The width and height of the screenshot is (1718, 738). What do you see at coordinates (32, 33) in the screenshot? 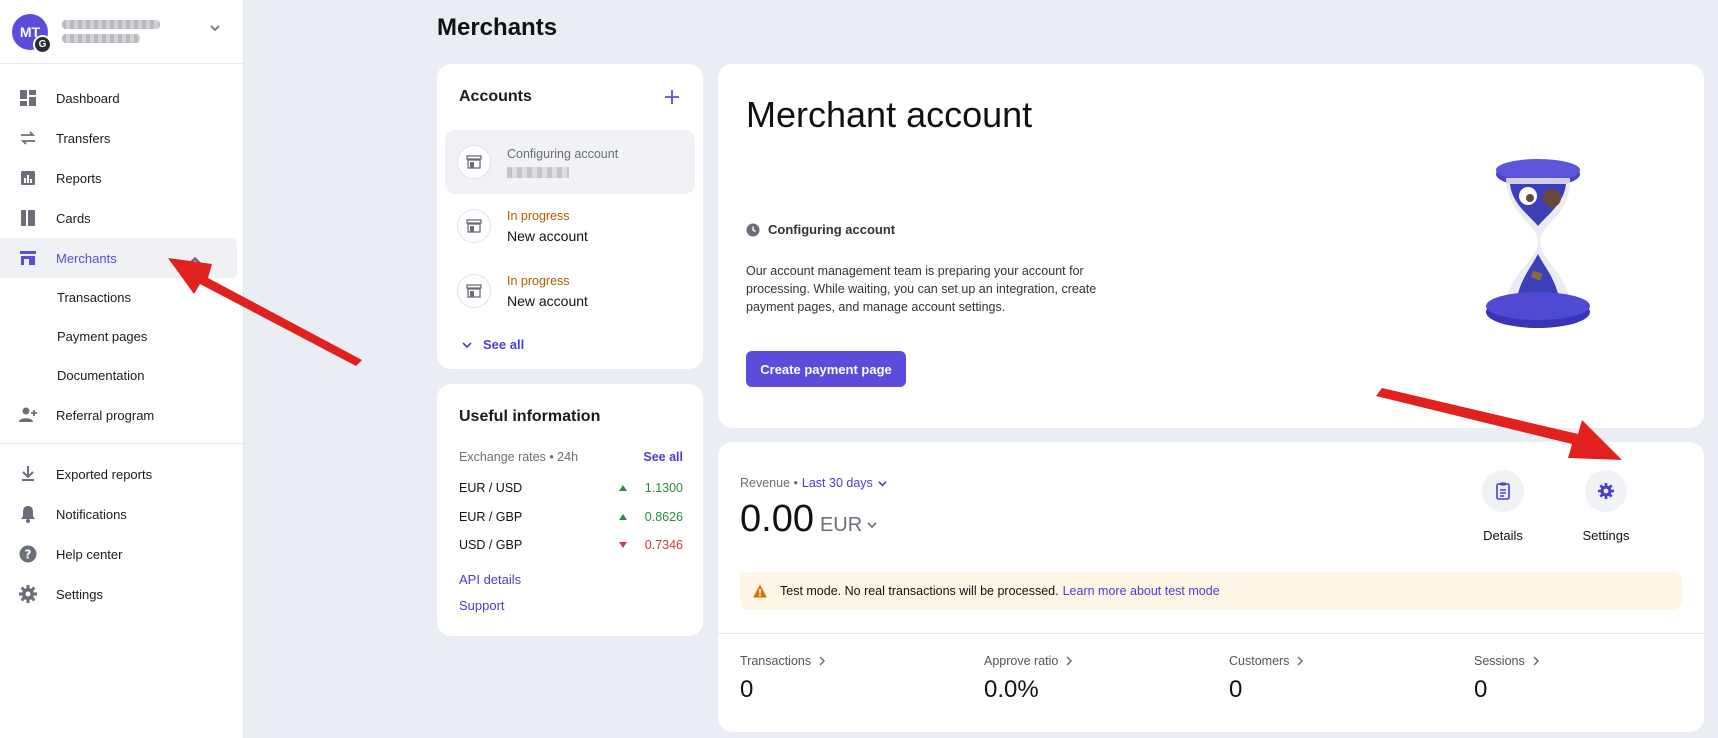
I see `avatar: MT G` at bounding box center [32, 33].